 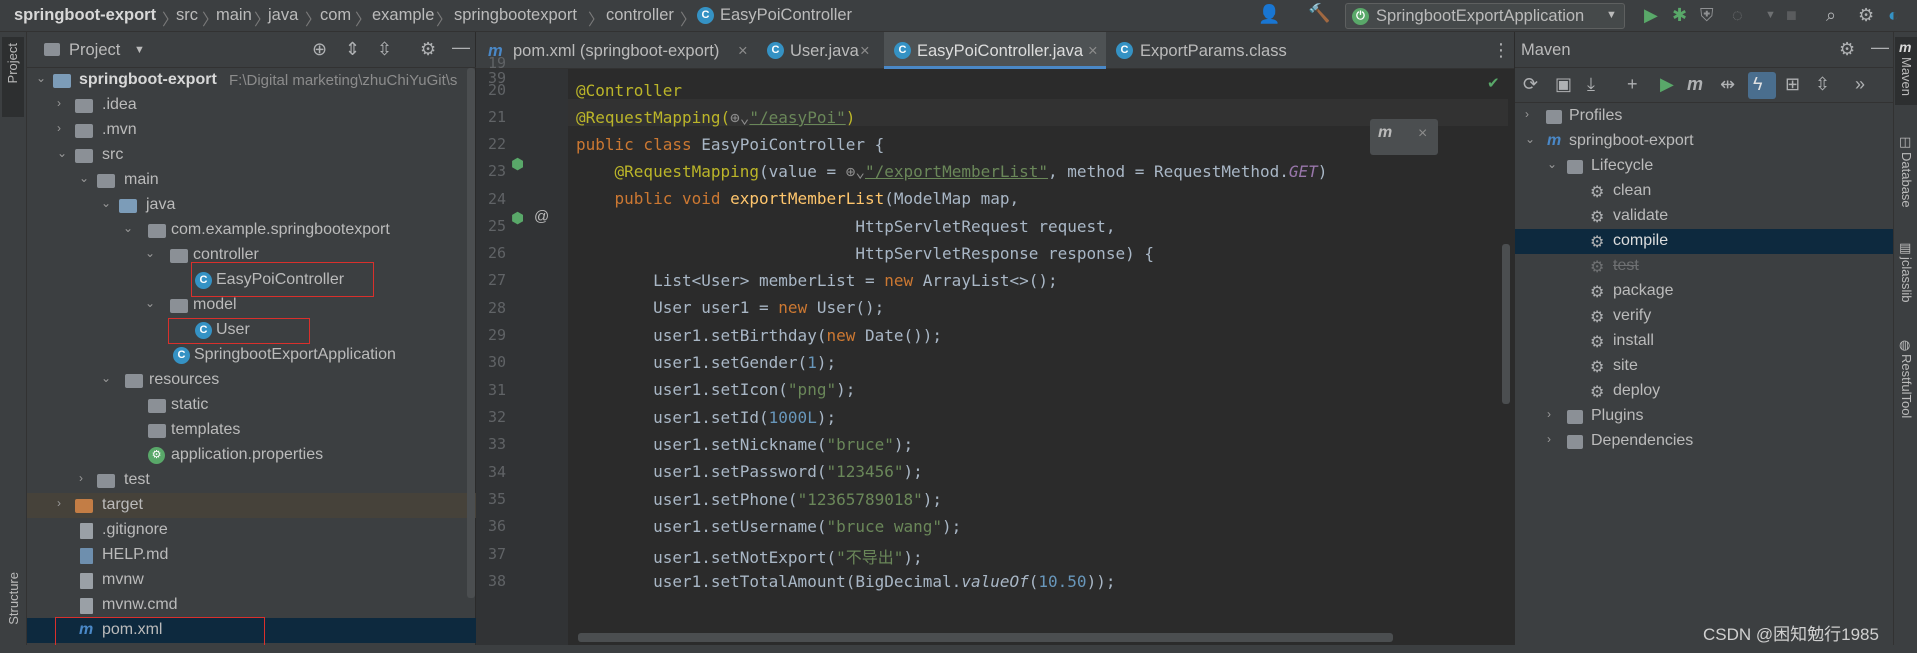 I want to click on breadcrumb-springbootexport: springbootexport, so click(x=515, y=15).